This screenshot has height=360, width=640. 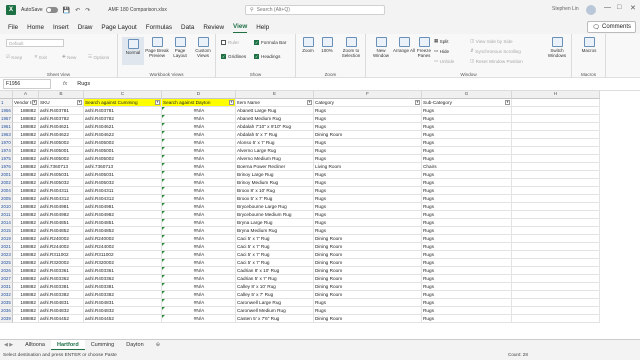 What do you see at coordinates (123, 311) in the screenshot?
I see `cumming-cell: ashl.R404832` at bounding box center [123, 311].